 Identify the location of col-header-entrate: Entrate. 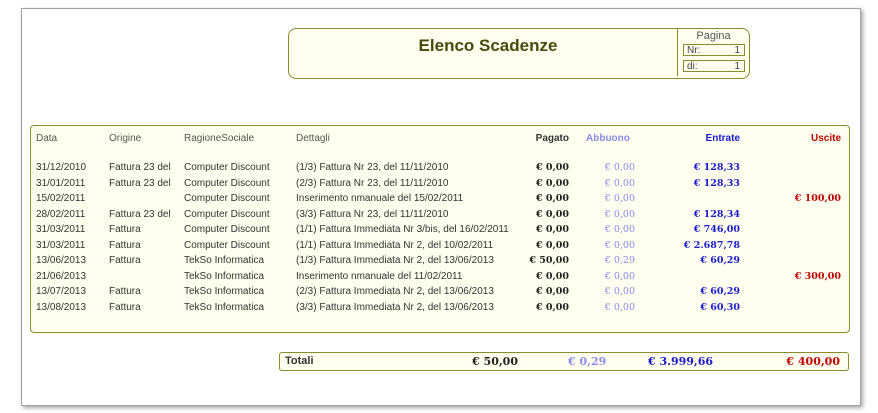
(722, 138).